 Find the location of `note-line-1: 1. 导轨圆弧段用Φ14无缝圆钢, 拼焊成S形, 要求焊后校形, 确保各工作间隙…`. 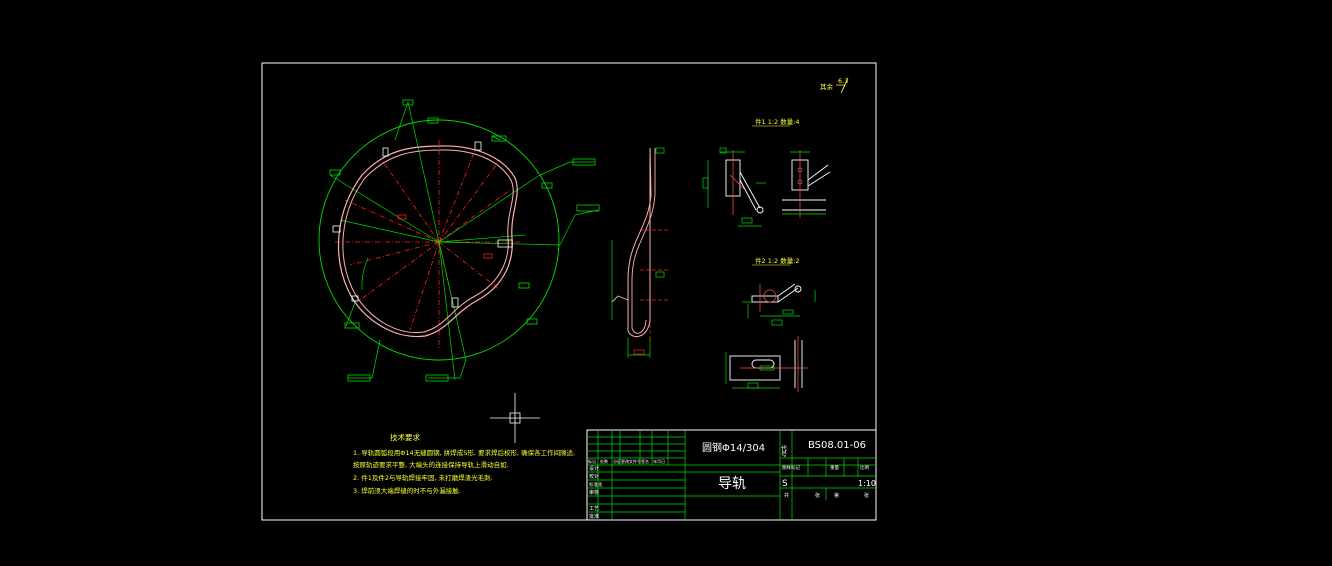

note-line-1: 1. 导轨圆弧段用Φ14无缝圆钢, 拼焊成S形, 要求焊后校形, 确保各工作间隙… is located at coordinates (464, 452).